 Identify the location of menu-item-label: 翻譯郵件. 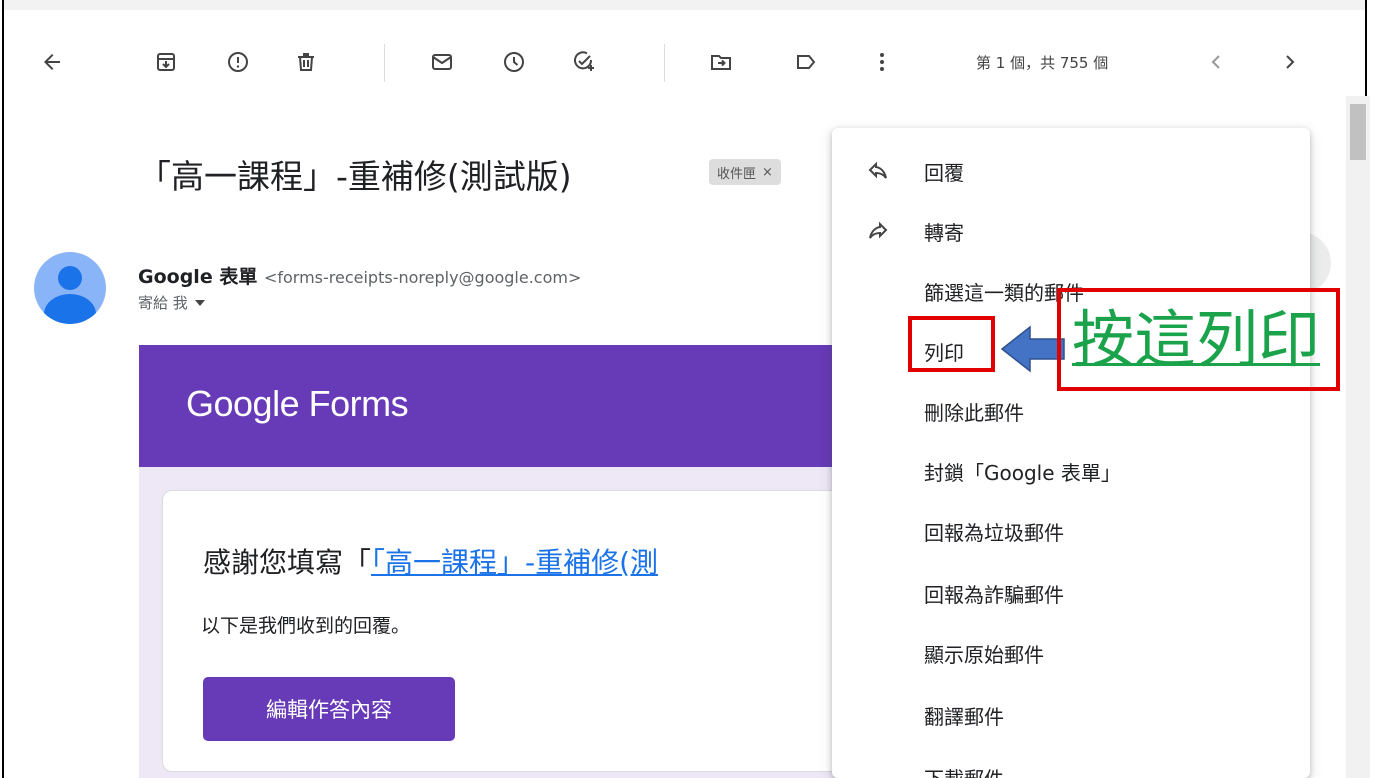
(964, 716).